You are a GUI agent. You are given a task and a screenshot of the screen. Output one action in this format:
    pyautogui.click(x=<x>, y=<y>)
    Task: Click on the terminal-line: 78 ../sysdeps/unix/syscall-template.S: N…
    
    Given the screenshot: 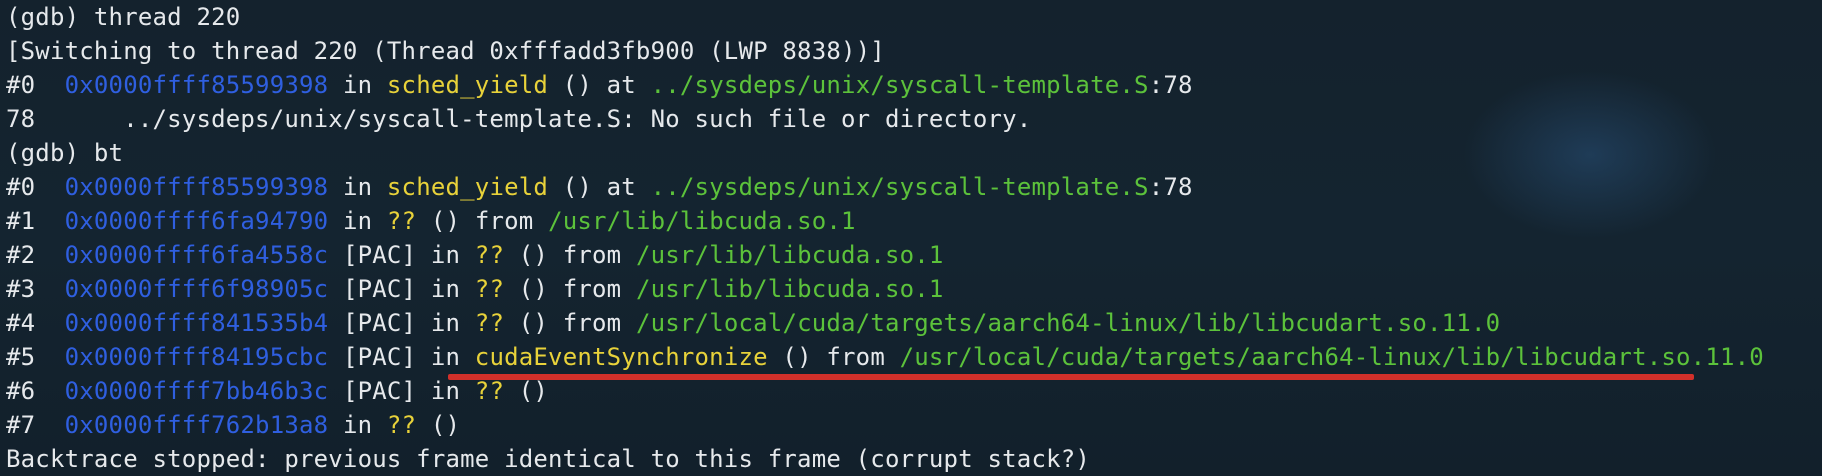 What is the action you would take?
    pyautogui.click(x=911, y=119)
    